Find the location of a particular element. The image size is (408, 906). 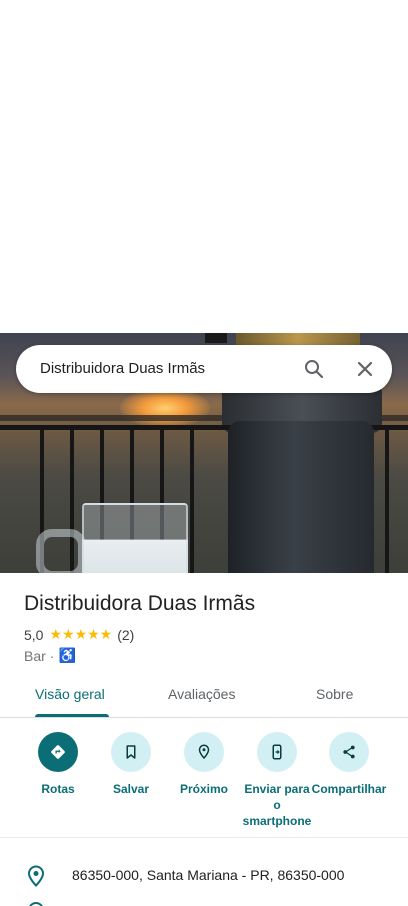

share-button: Compartilhar is located at coordinates (349, 764).